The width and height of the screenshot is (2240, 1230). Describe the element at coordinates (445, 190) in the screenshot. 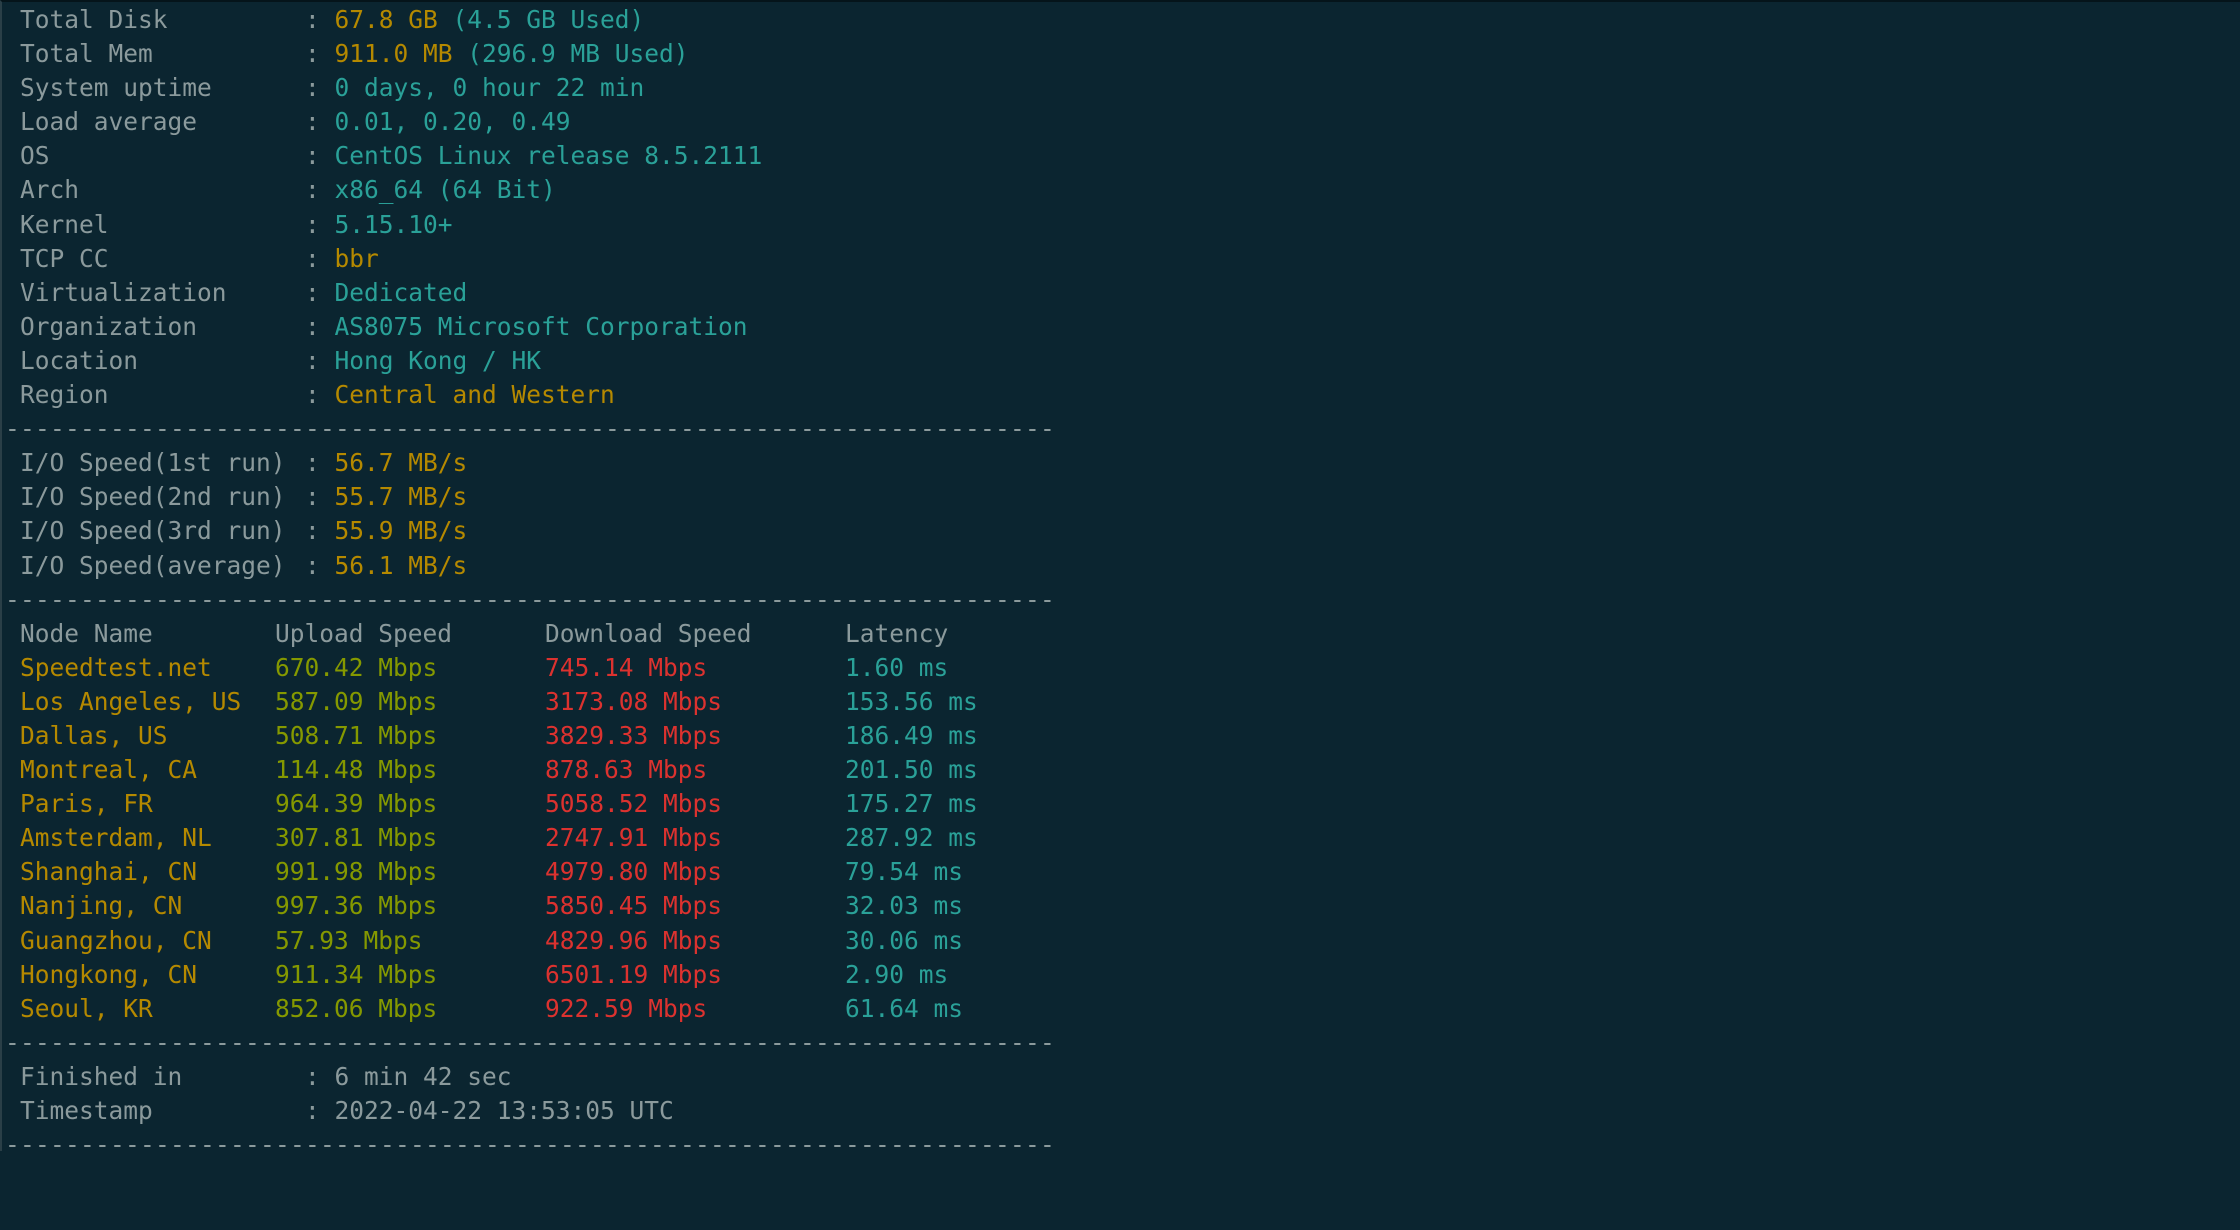

I see `value-text: x86_64 (64 Bit)` at that location.